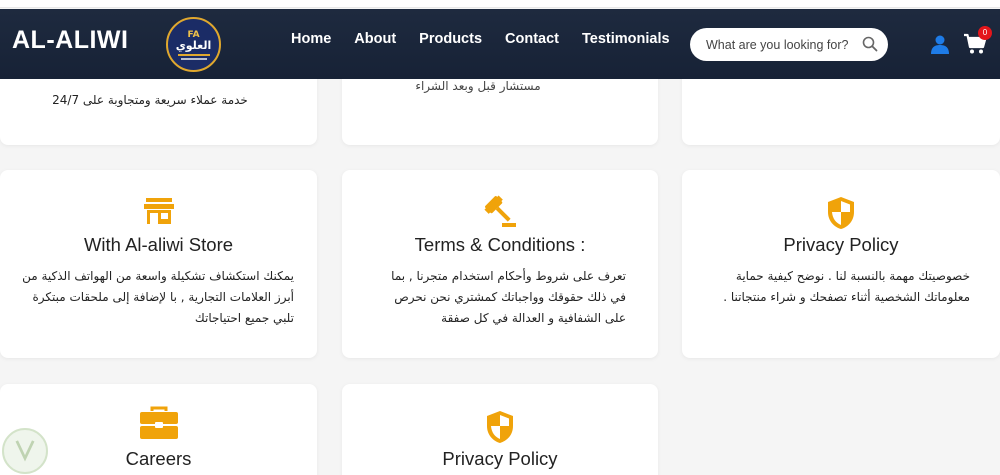 Image resolution: width=1000 pixels, height=475 pixels. I want to click on brand-name: AL-ALIWI, so click(70, 40).